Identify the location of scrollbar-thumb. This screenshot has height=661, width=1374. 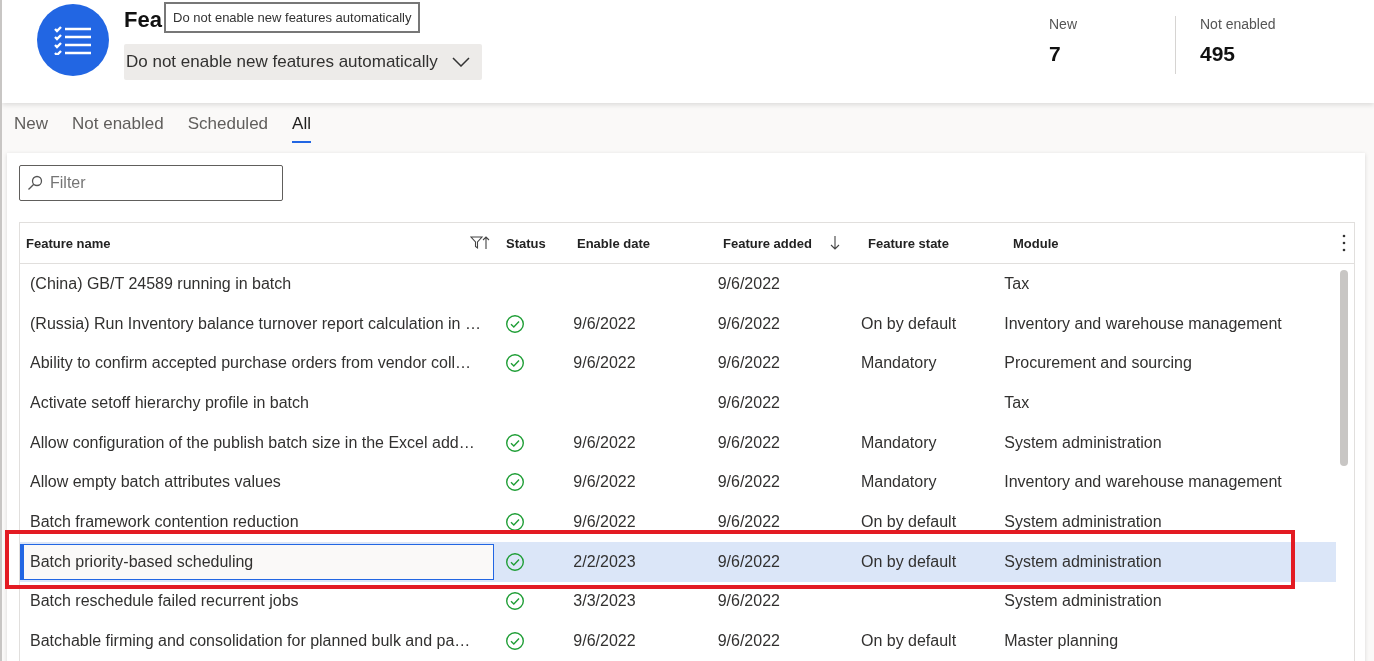
(1344, 368).